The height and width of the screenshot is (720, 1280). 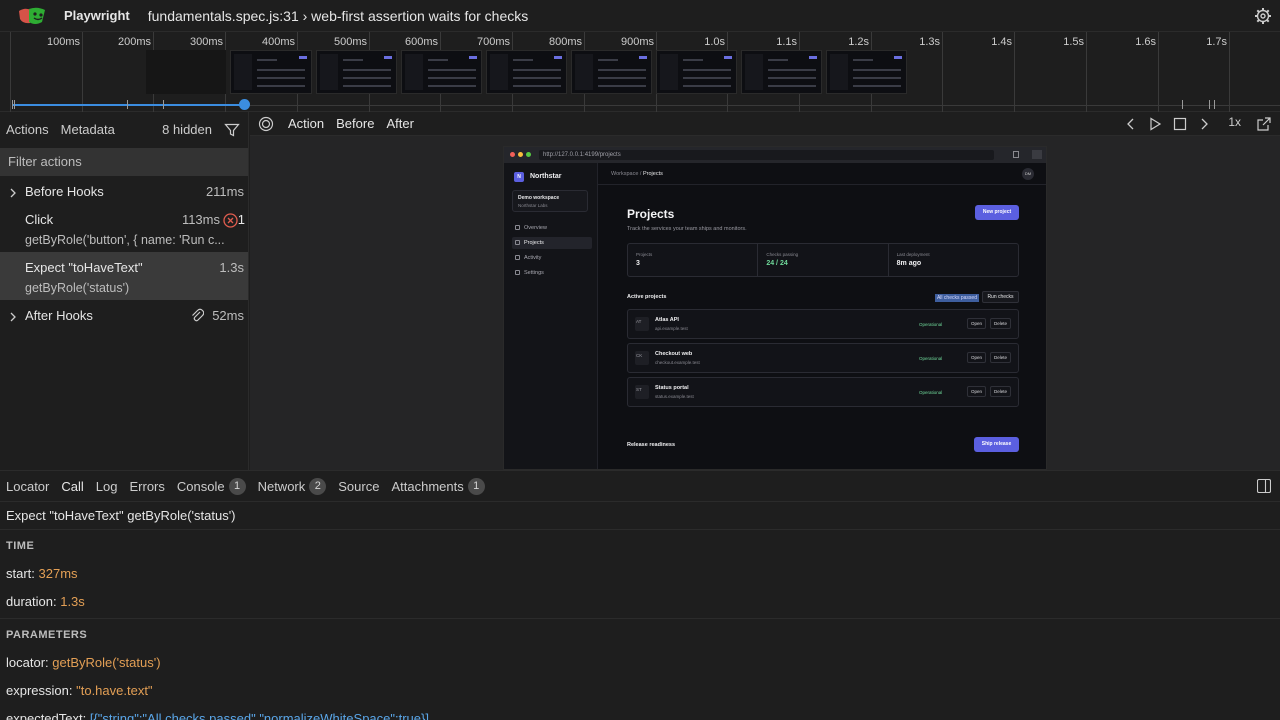 What do you see at coordinates (1016, 154) in the screenshot?
I see `copy-icon` at bounding box center [1016, 154].